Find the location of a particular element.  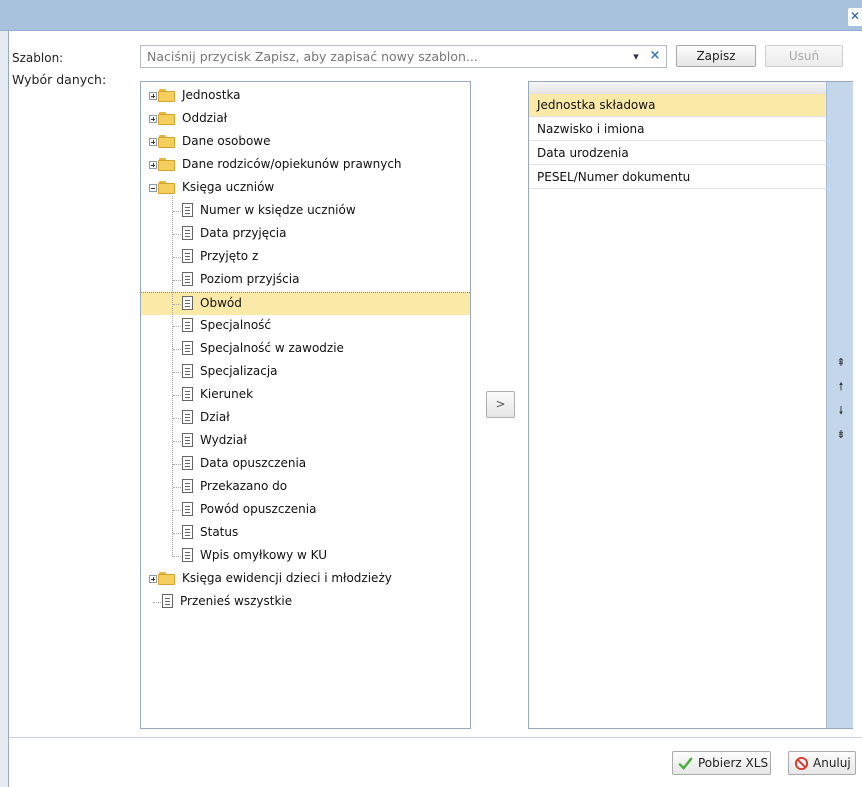

cancel-button: Anuluj is located at coordinates (822, 763).